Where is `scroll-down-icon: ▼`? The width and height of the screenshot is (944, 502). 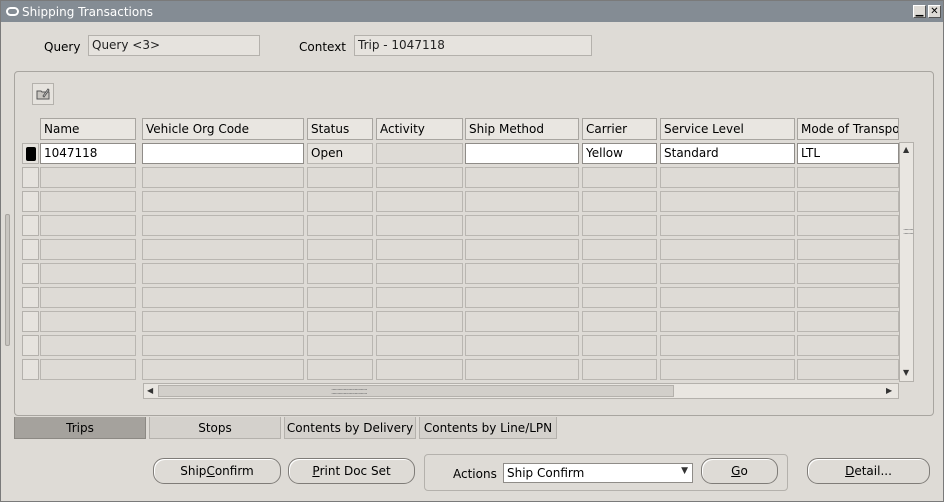
scroll-down-icon: ▼ is located at coordinates (906, 373).